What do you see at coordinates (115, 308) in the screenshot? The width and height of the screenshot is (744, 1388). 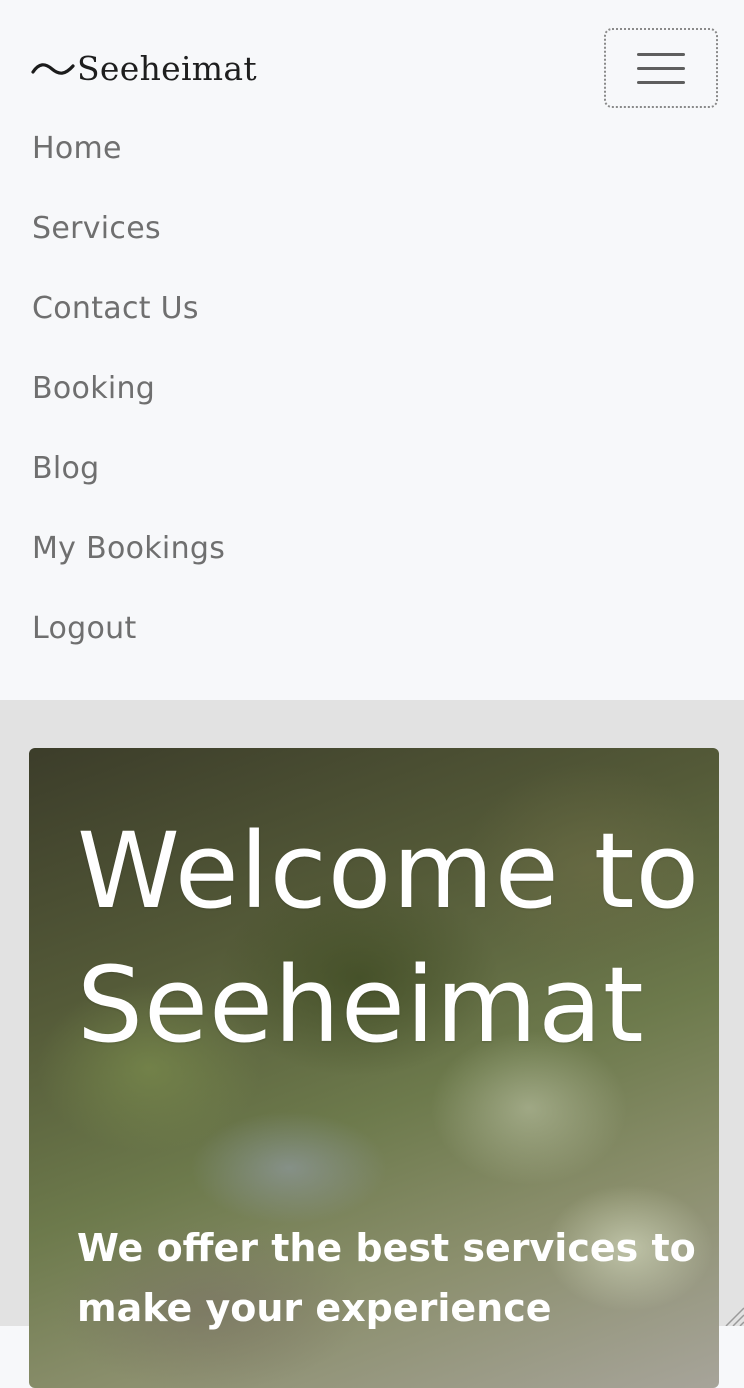 I see `nav-link-contact-us: Contact Us` at bounding box center [115, 308].